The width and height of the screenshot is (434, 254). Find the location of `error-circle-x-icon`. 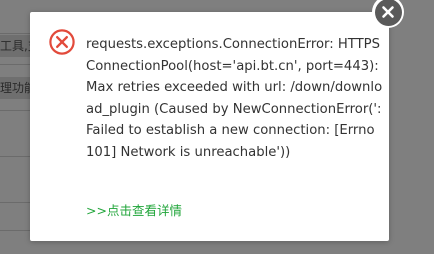

error-circle-x-icon is located at coordinates (62, 42).